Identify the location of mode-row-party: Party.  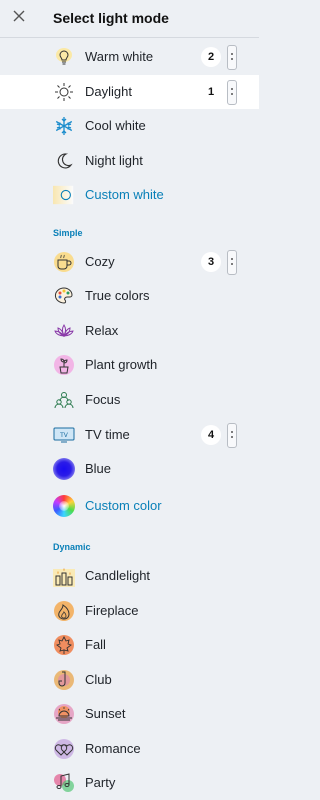
(129, 783).